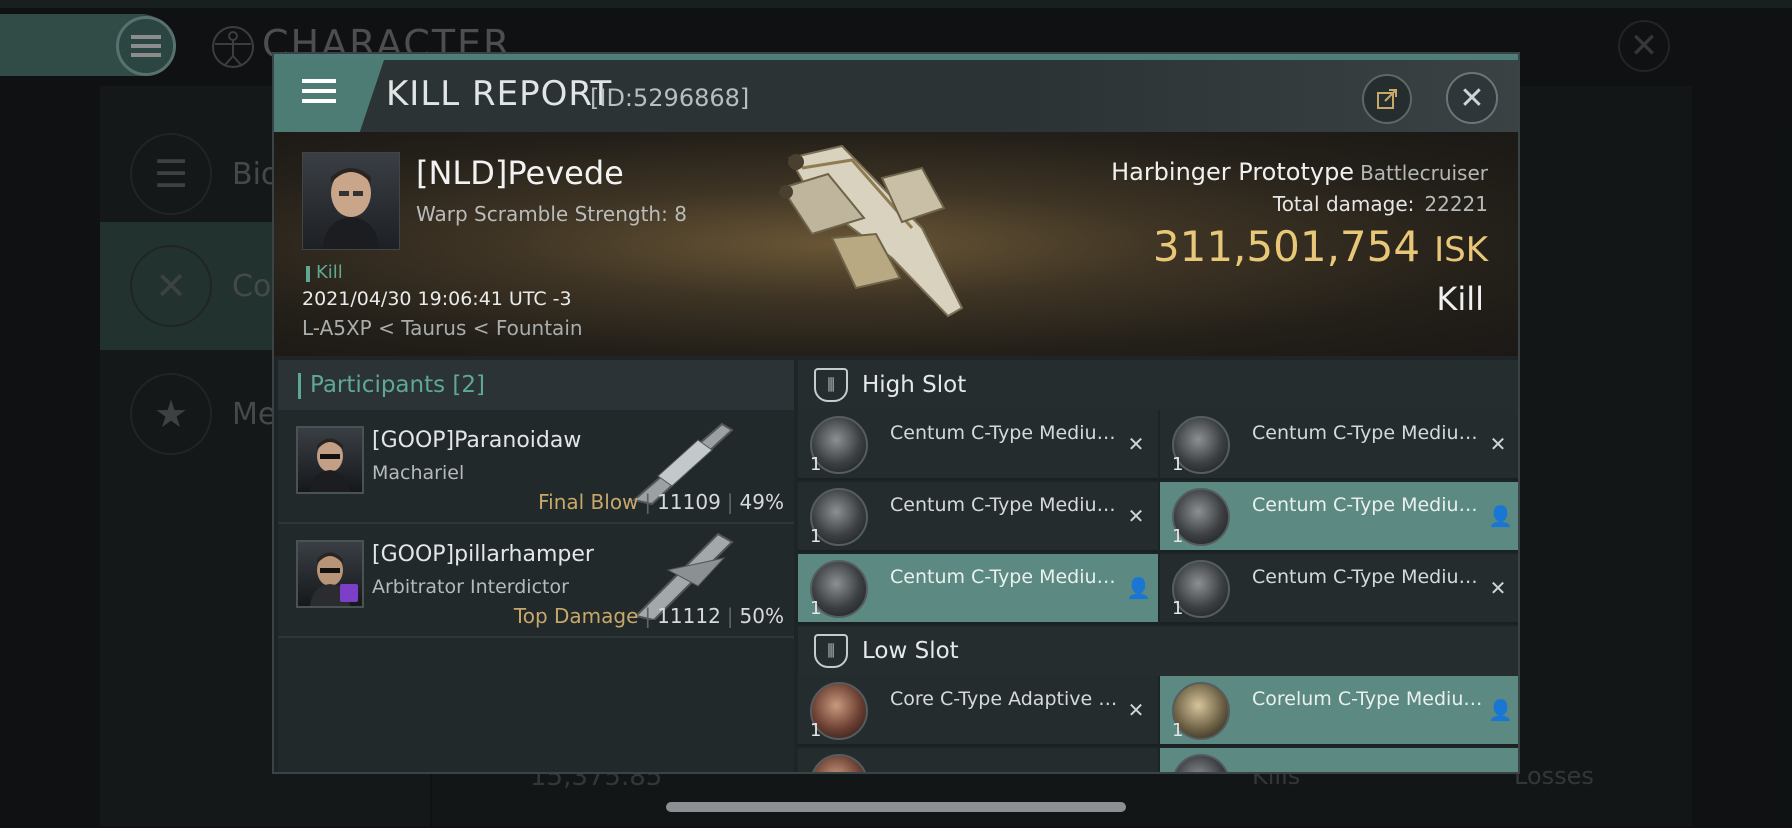 This screenshot has height=828, width=1792. Describe the element at coordinates (418, 473) in the screenshot. I see `participant-ship: Machariel` at that location.